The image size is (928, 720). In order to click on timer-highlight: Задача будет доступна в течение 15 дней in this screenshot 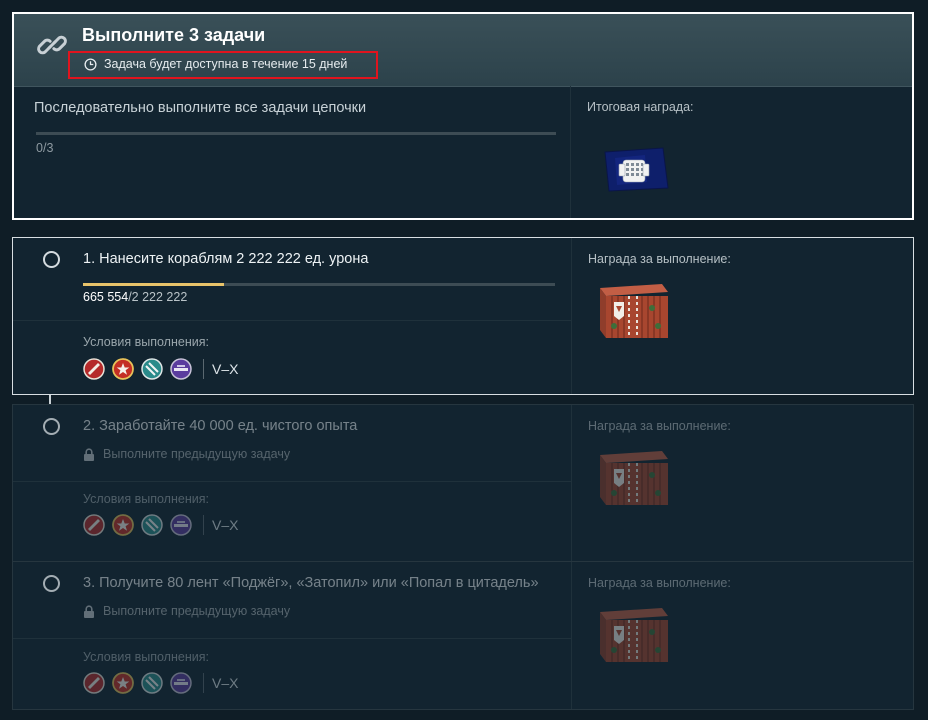, I will do `click(223, 65)`.